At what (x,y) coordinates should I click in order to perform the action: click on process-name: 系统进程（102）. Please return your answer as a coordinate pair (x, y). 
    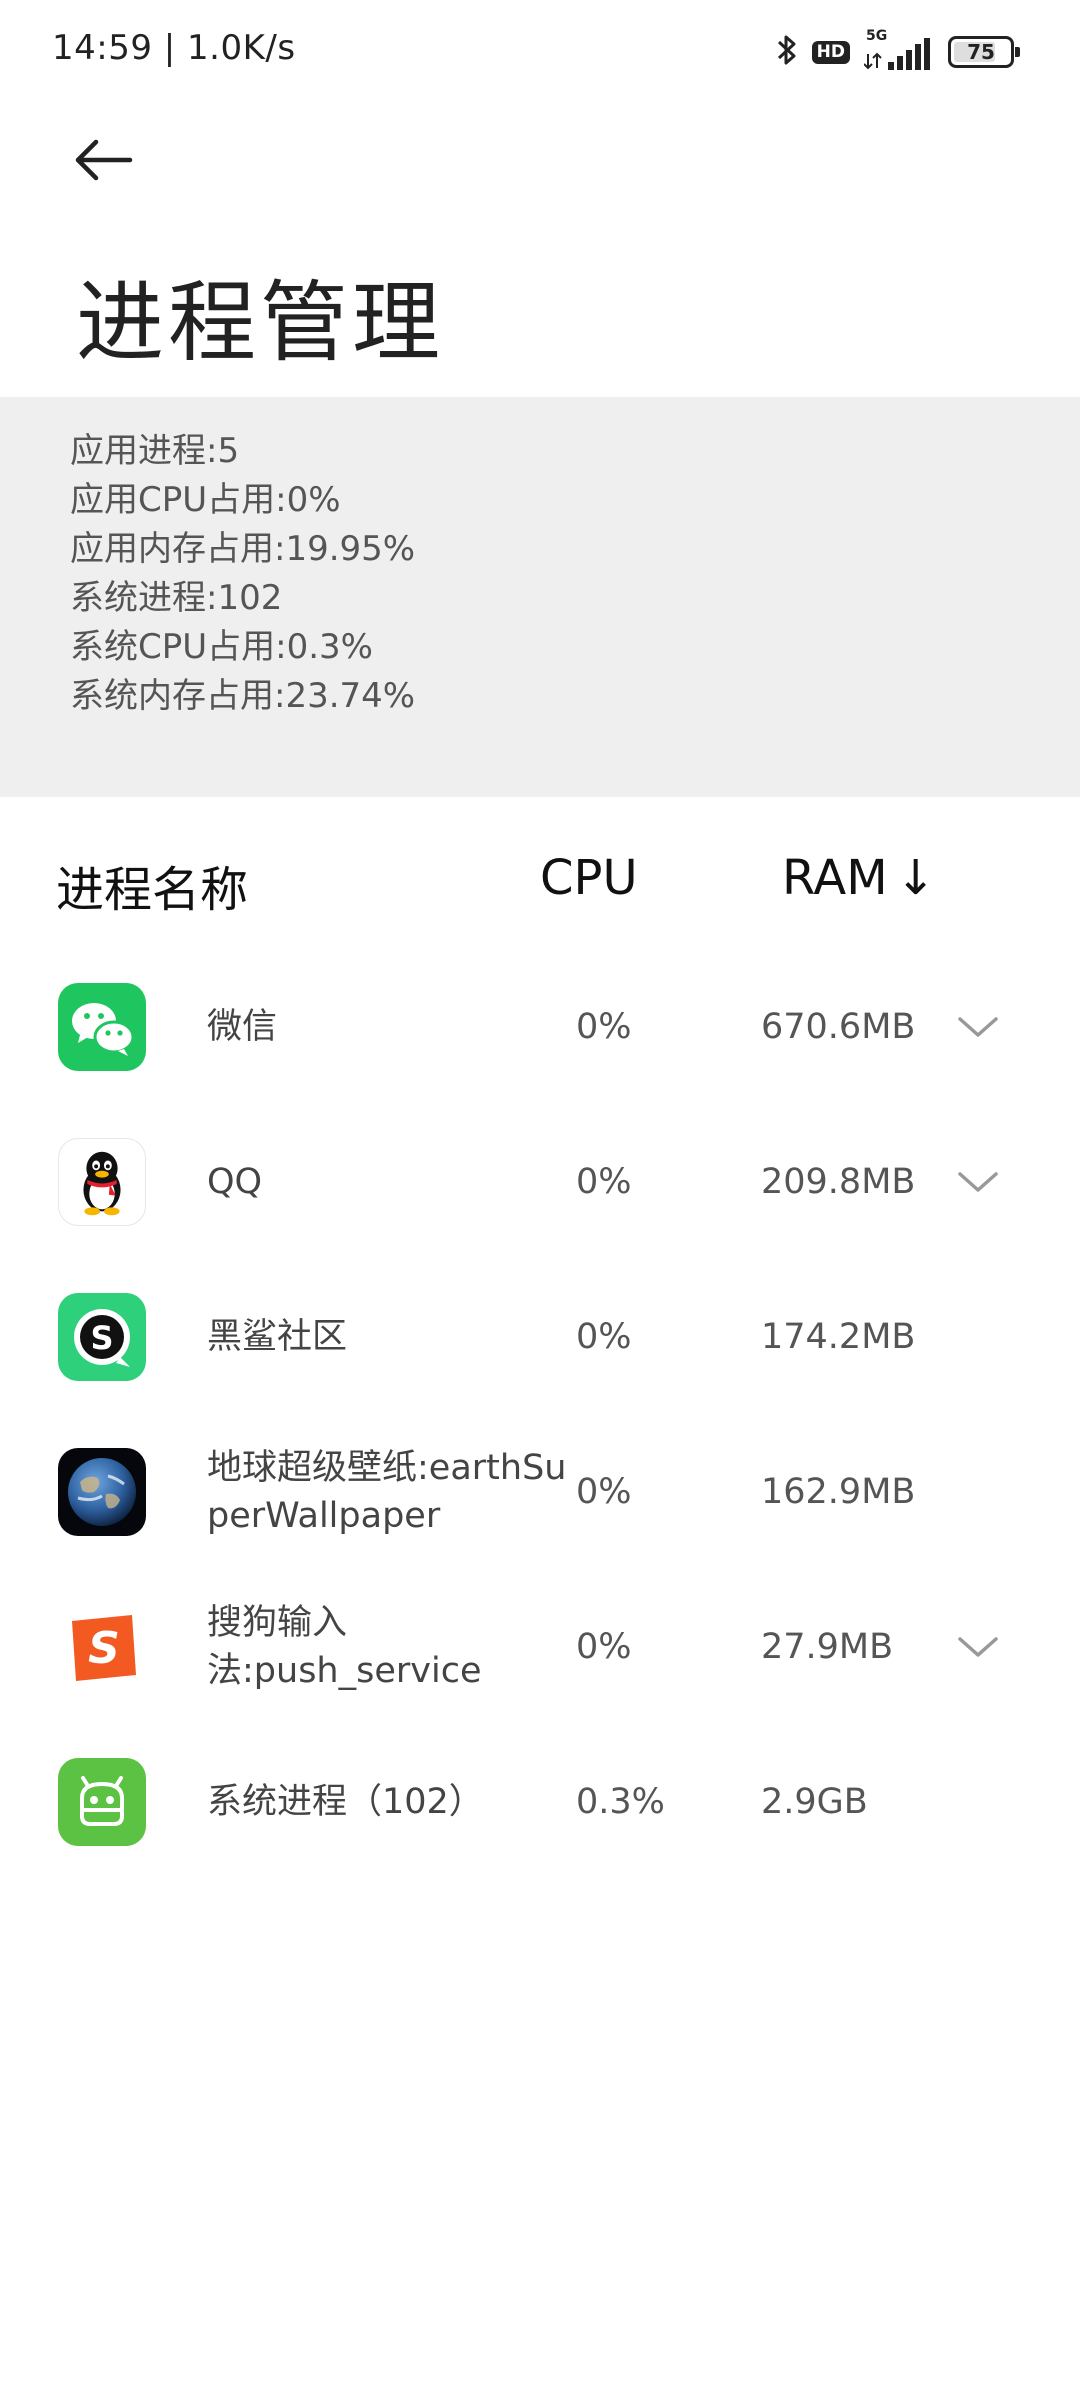
    Looking at the image, I should click on (345, 1802).